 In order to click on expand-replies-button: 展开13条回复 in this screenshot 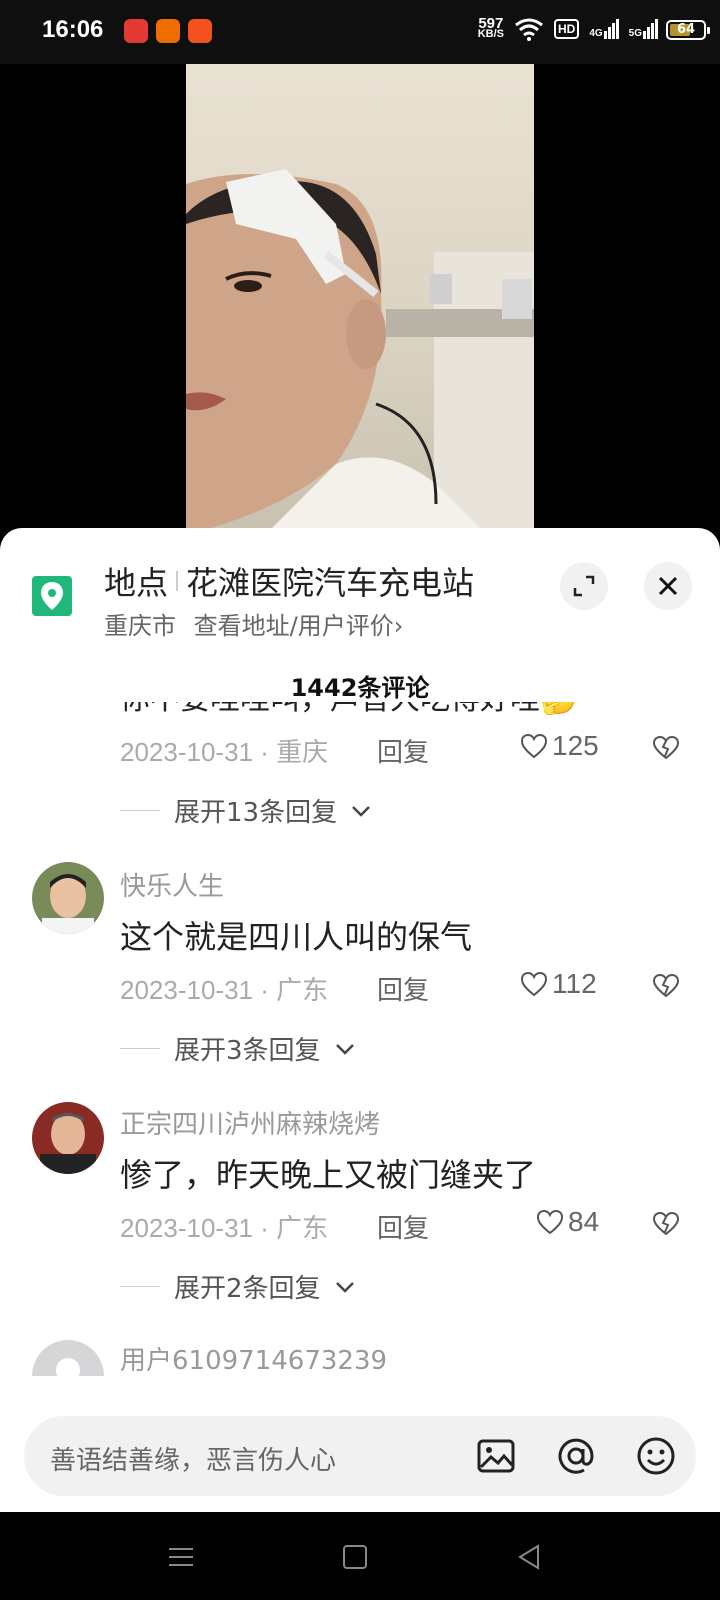, I will do `click(245, 810)`.